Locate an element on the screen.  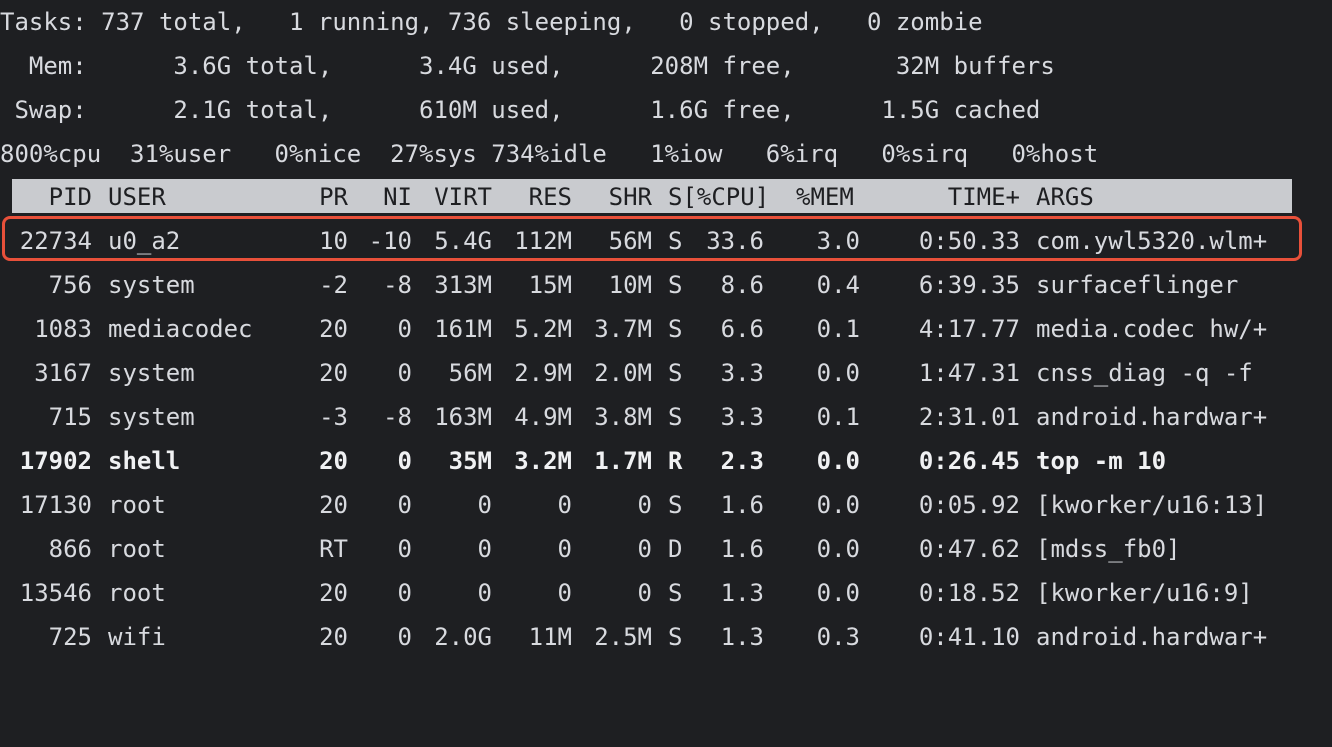
process-pid: 725 is located at coordinates (70, 637).